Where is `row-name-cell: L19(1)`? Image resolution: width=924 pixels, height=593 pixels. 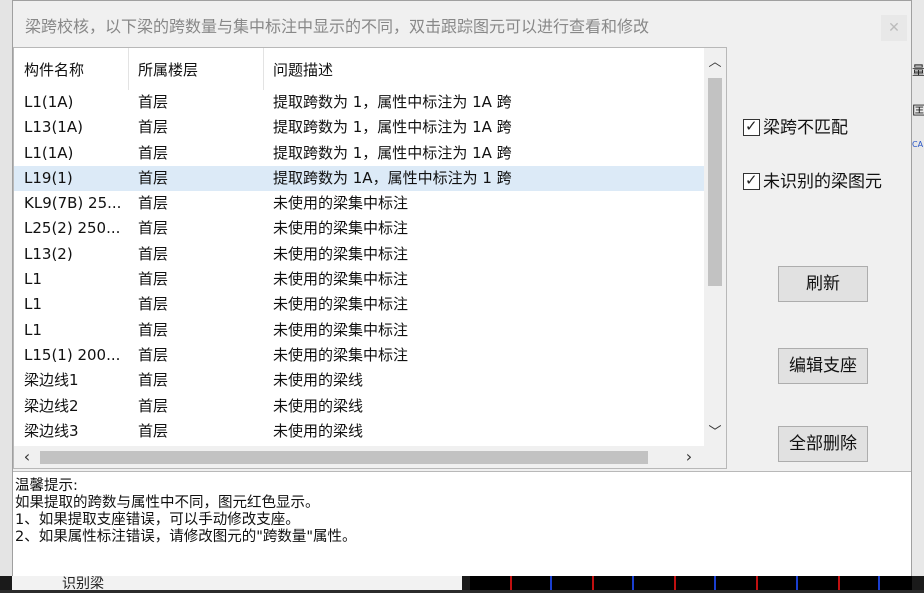
row-name-cell: L19(1) is located at coordinates (48, 177).